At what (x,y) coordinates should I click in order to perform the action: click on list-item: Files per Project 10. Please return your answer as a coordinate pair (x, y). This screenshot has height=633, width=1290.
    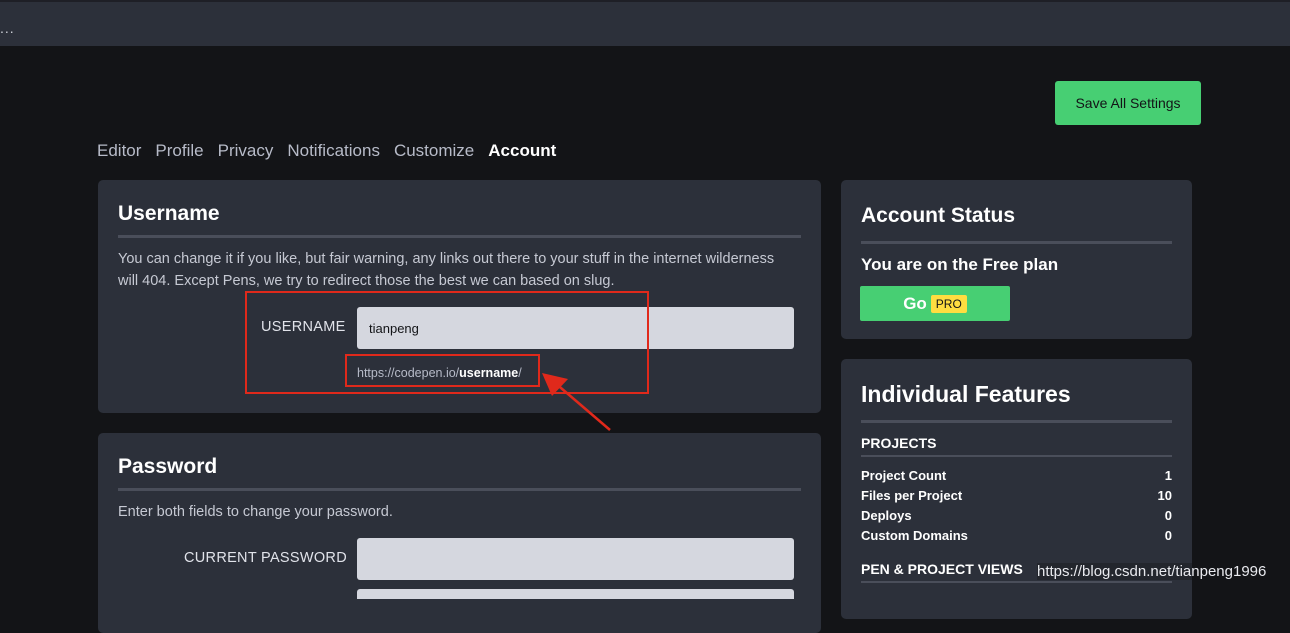
    Looking at the image, I should click on (1016, 495).